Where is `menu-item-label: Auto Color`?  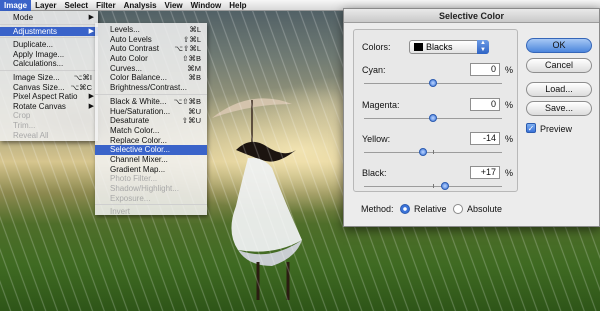 menu-item-label: Auto Color is located at coordinates (129, 59).